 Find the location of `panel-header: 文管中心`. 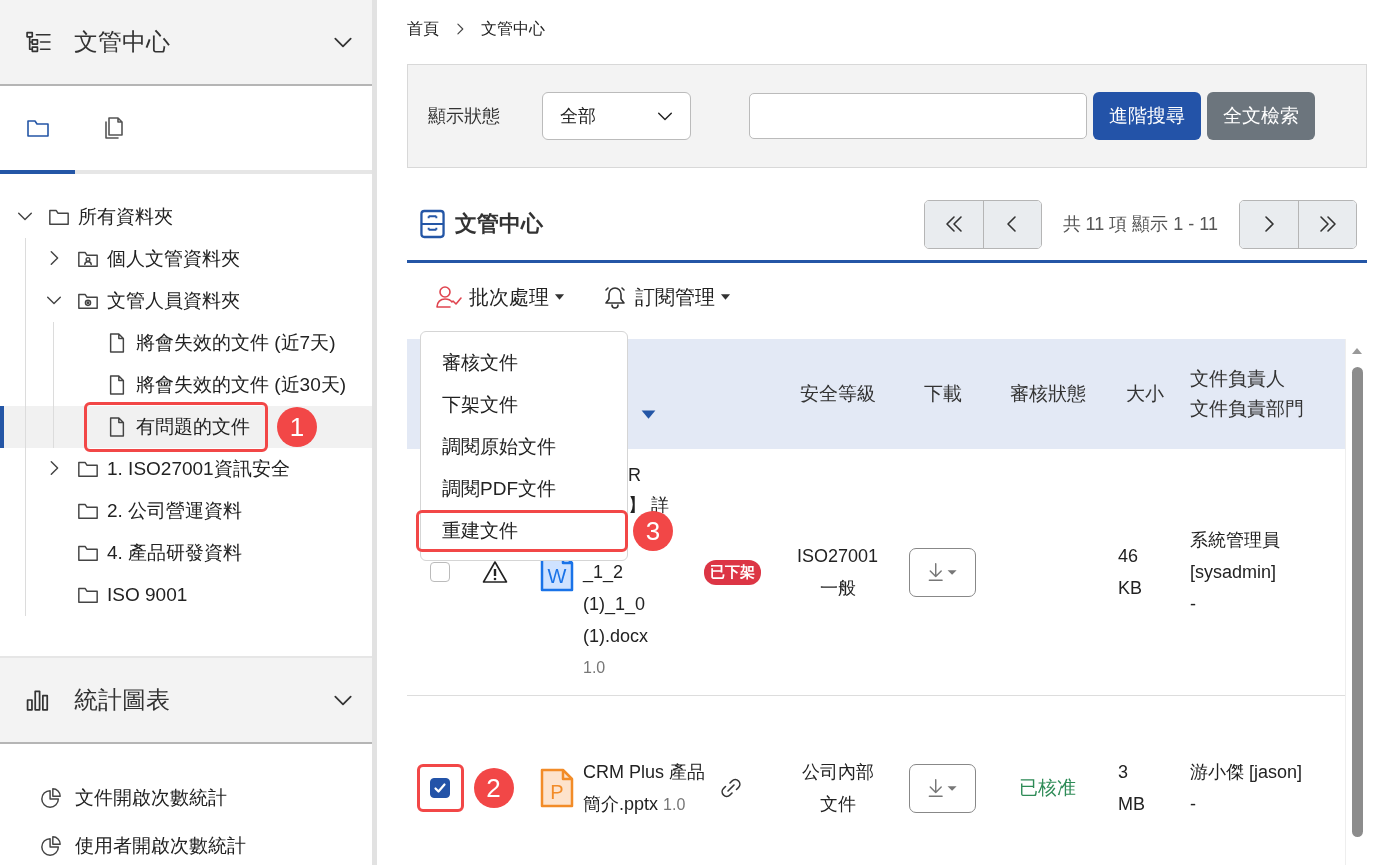

panel-header: 文管中心 is located at coordinates (186, 43).